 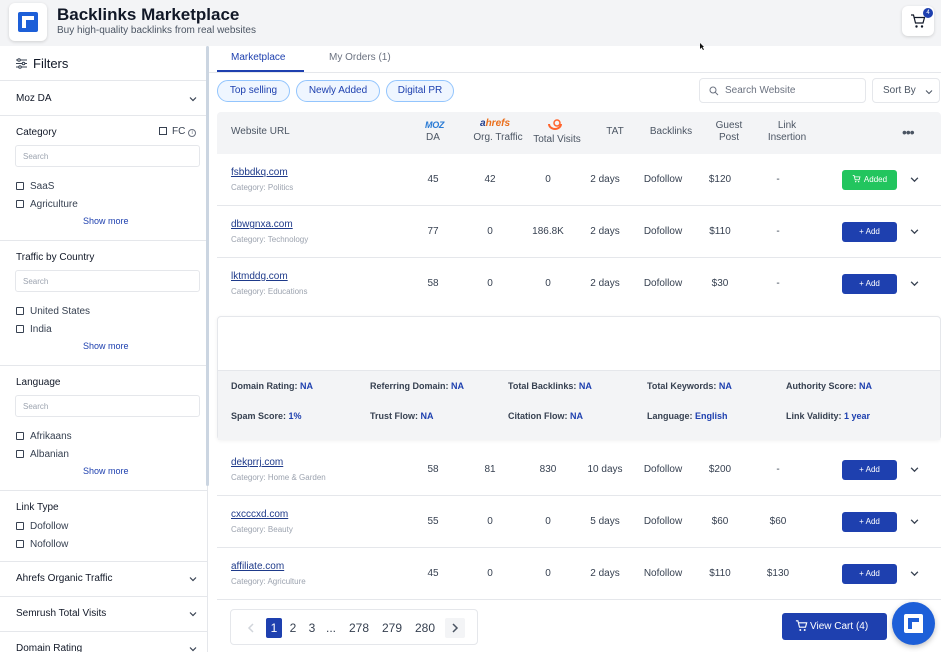 What do you see at coordinates (918, 21) in the screenshot?
I see `cart-button: 4` at bounding box center [918, 21].